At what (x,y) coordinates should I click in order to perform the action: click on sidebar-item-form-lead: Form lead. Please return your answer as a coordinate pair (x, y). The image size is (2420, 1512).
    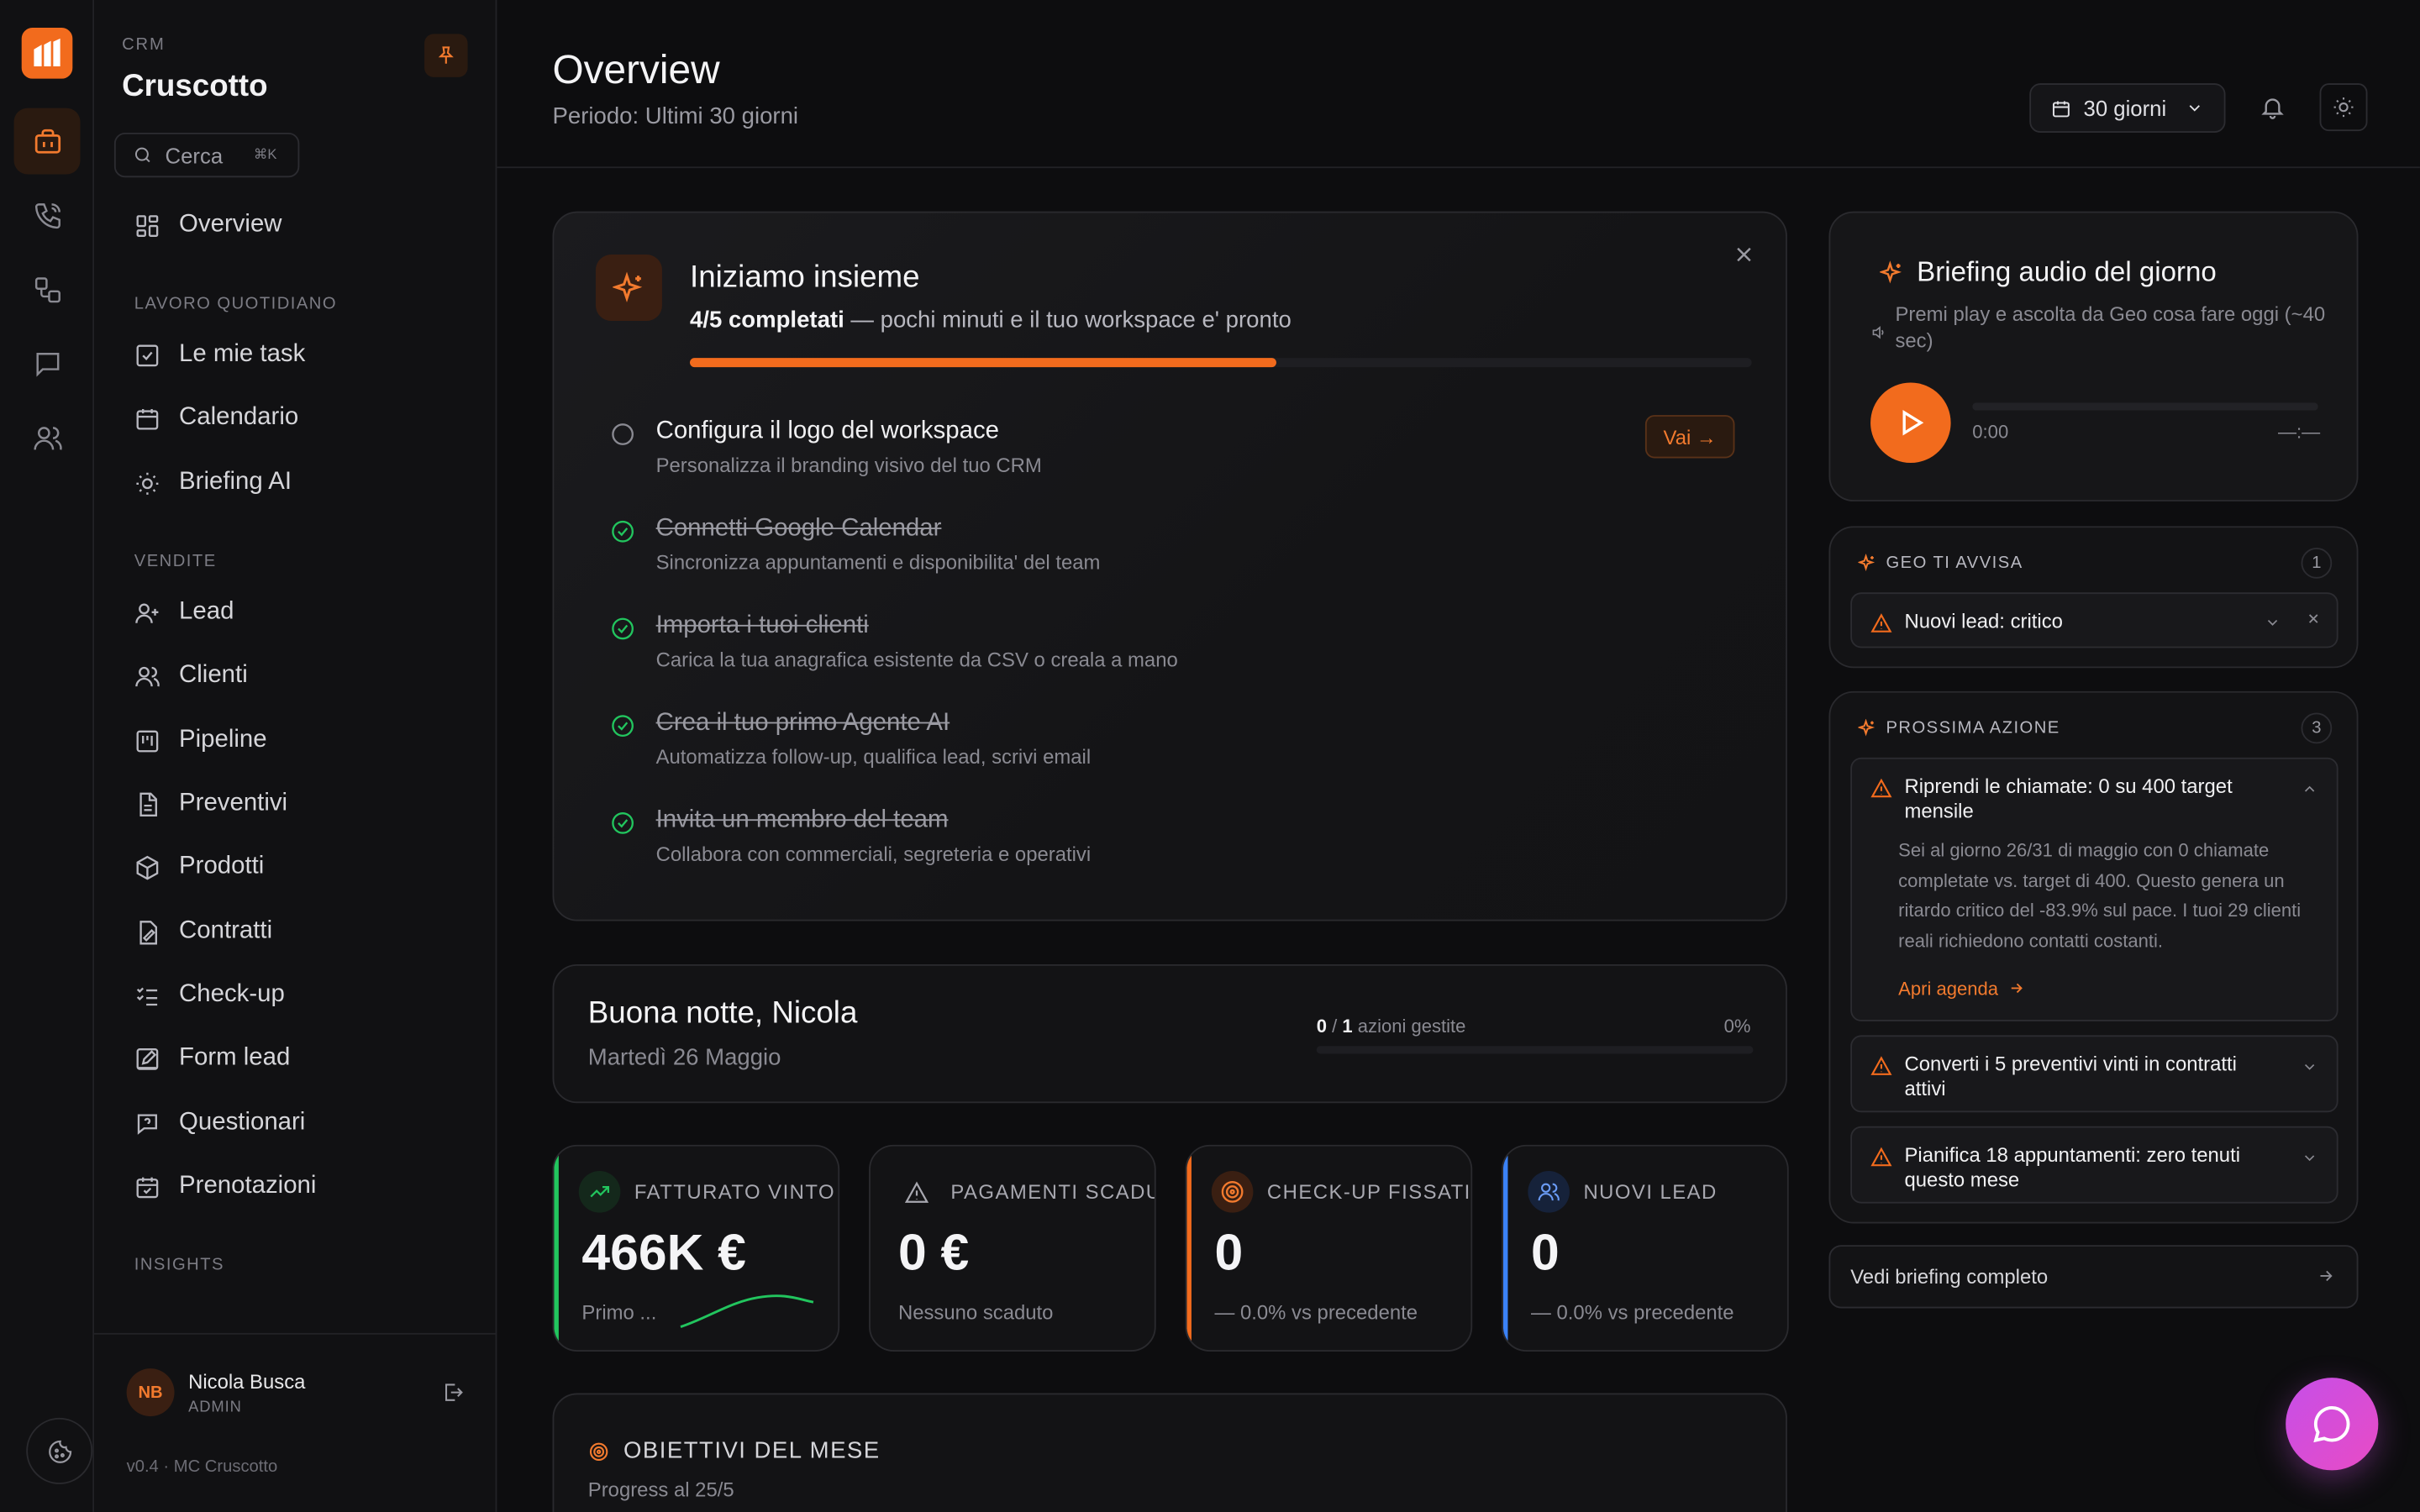
    Looking at the image, I should click on (212, 1058).